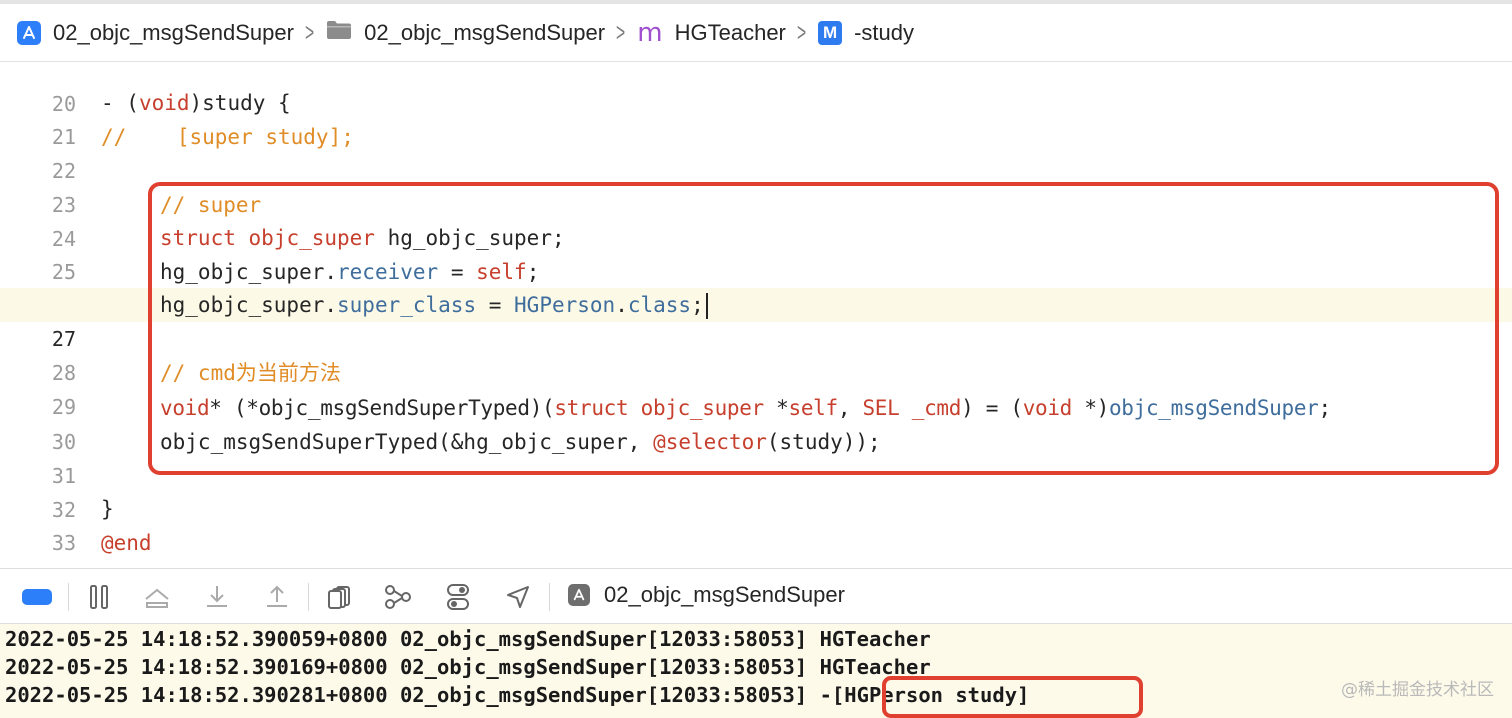 The width and height of the screenshot is (1512, 718). I want to click on highlight-box, so click(1012, 697).